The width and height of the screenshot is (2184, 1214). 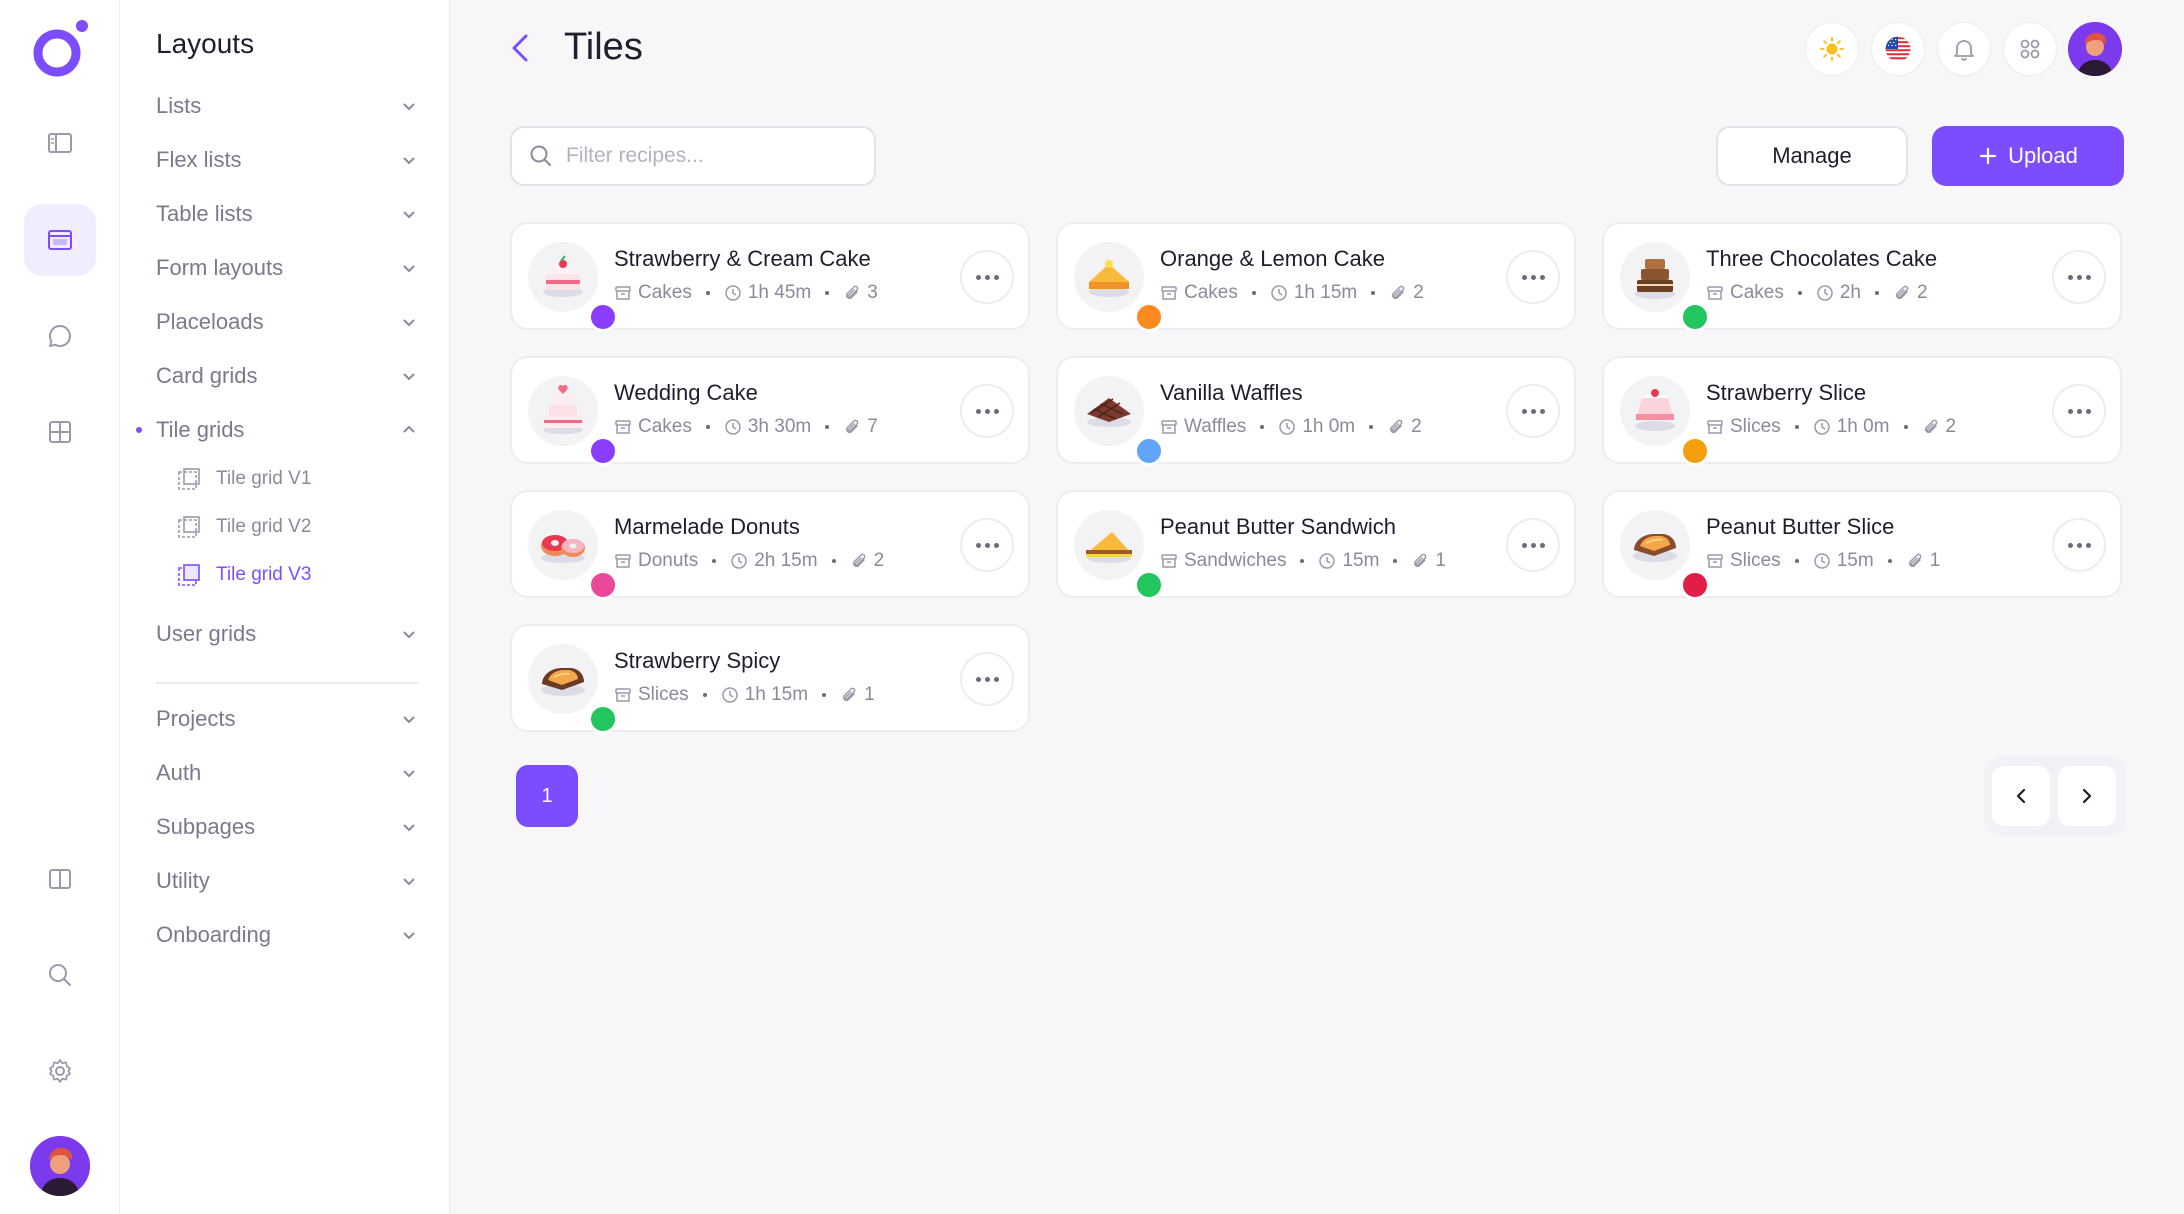 I want to click on active-dot, so click(x=139, y=430).